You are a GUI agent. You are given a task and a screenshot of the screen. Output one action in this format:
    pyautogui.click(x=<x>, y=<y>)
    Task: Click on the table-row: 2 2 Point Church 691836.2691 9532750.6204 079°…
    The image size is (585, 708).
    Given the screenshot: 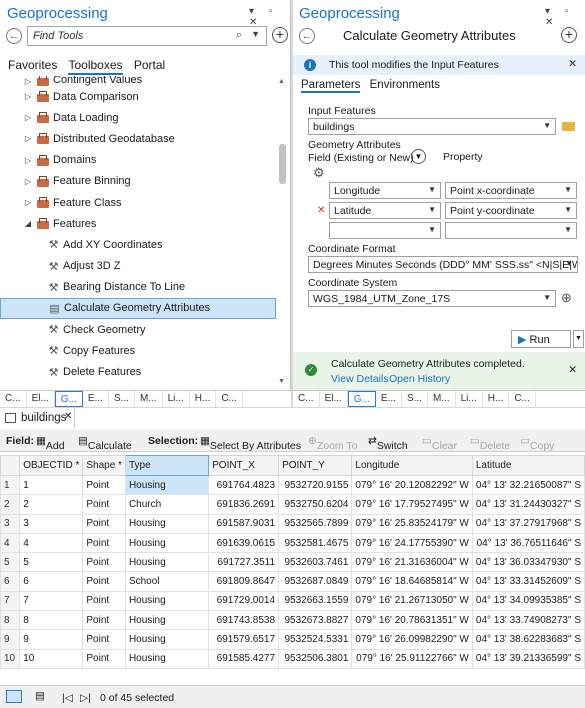 What is the action you would take?
    pyautogui.click(x=292, y=504)
    